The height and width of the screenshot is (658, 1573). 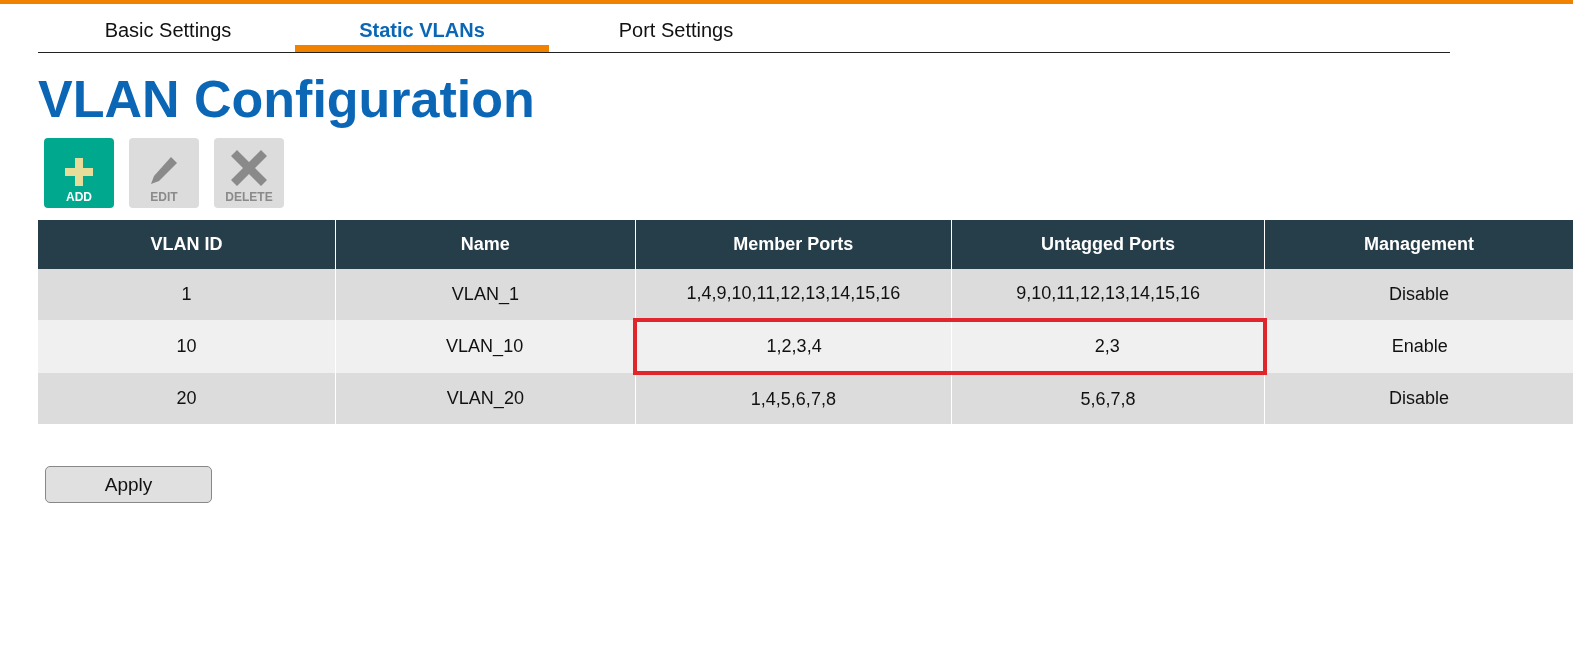 I want to click on table-cell: 2,3, so click(x=1108, y=347).